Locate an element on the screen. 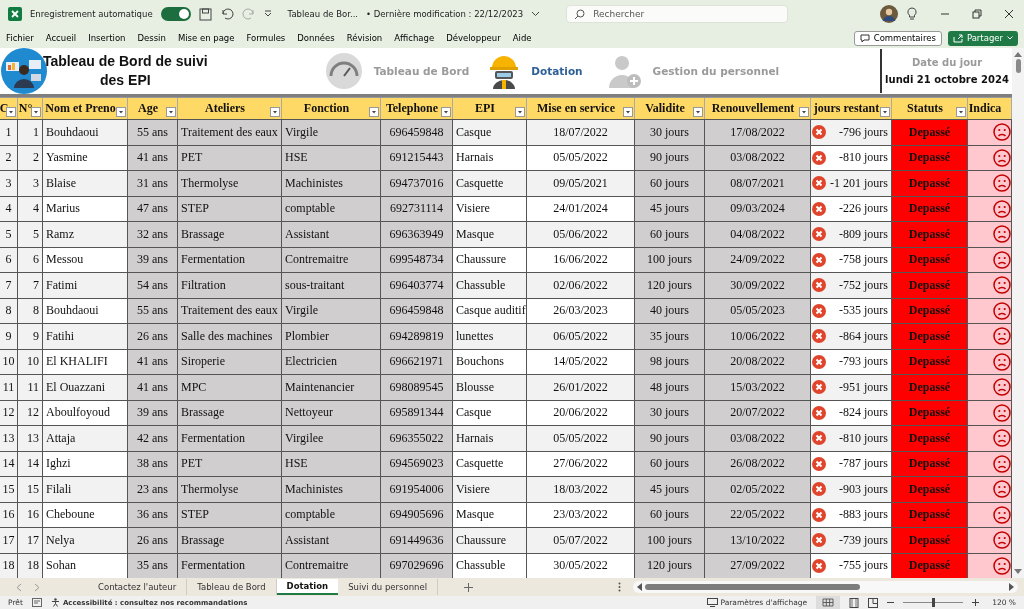 This screenshot has width=1024, height=609. vertical-scrollbar is located at coordinates (1018, 313).